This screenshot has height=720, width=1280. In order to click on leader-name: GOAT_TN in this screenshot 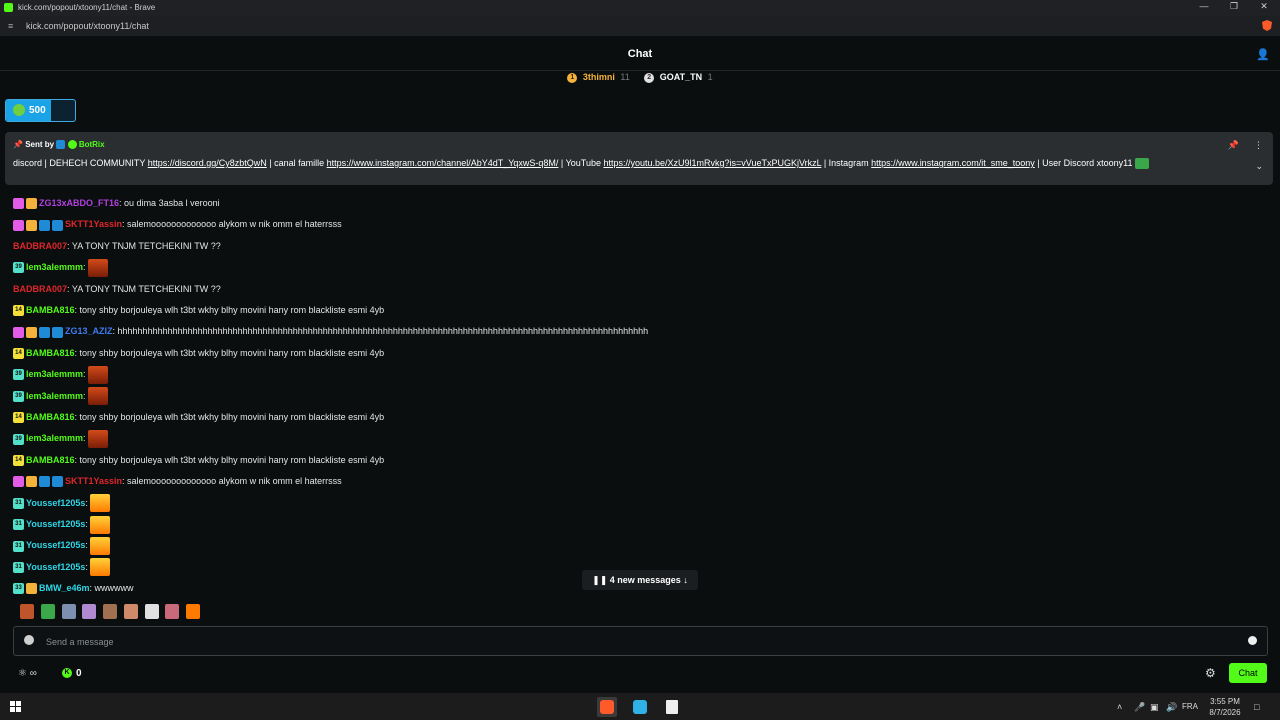, I will do `click(681, 77)`.